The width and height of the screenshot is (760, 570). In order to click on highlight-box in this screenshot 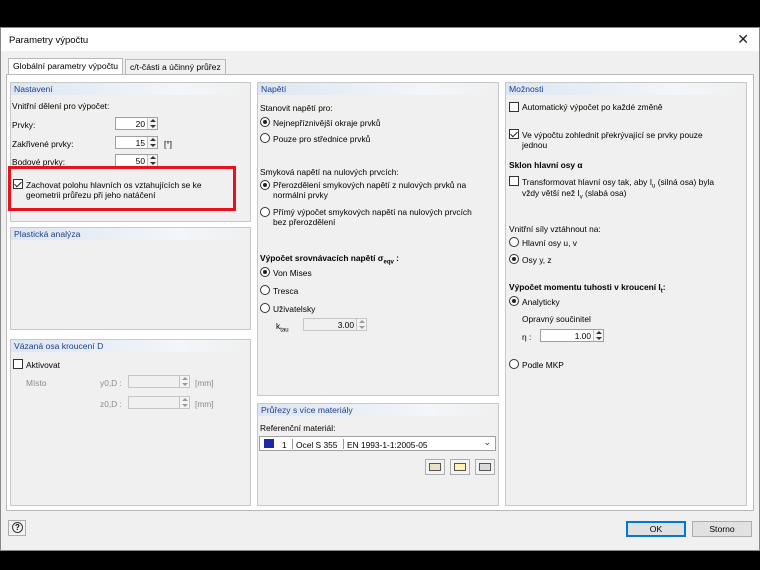, I will do `click(122, 188)`.